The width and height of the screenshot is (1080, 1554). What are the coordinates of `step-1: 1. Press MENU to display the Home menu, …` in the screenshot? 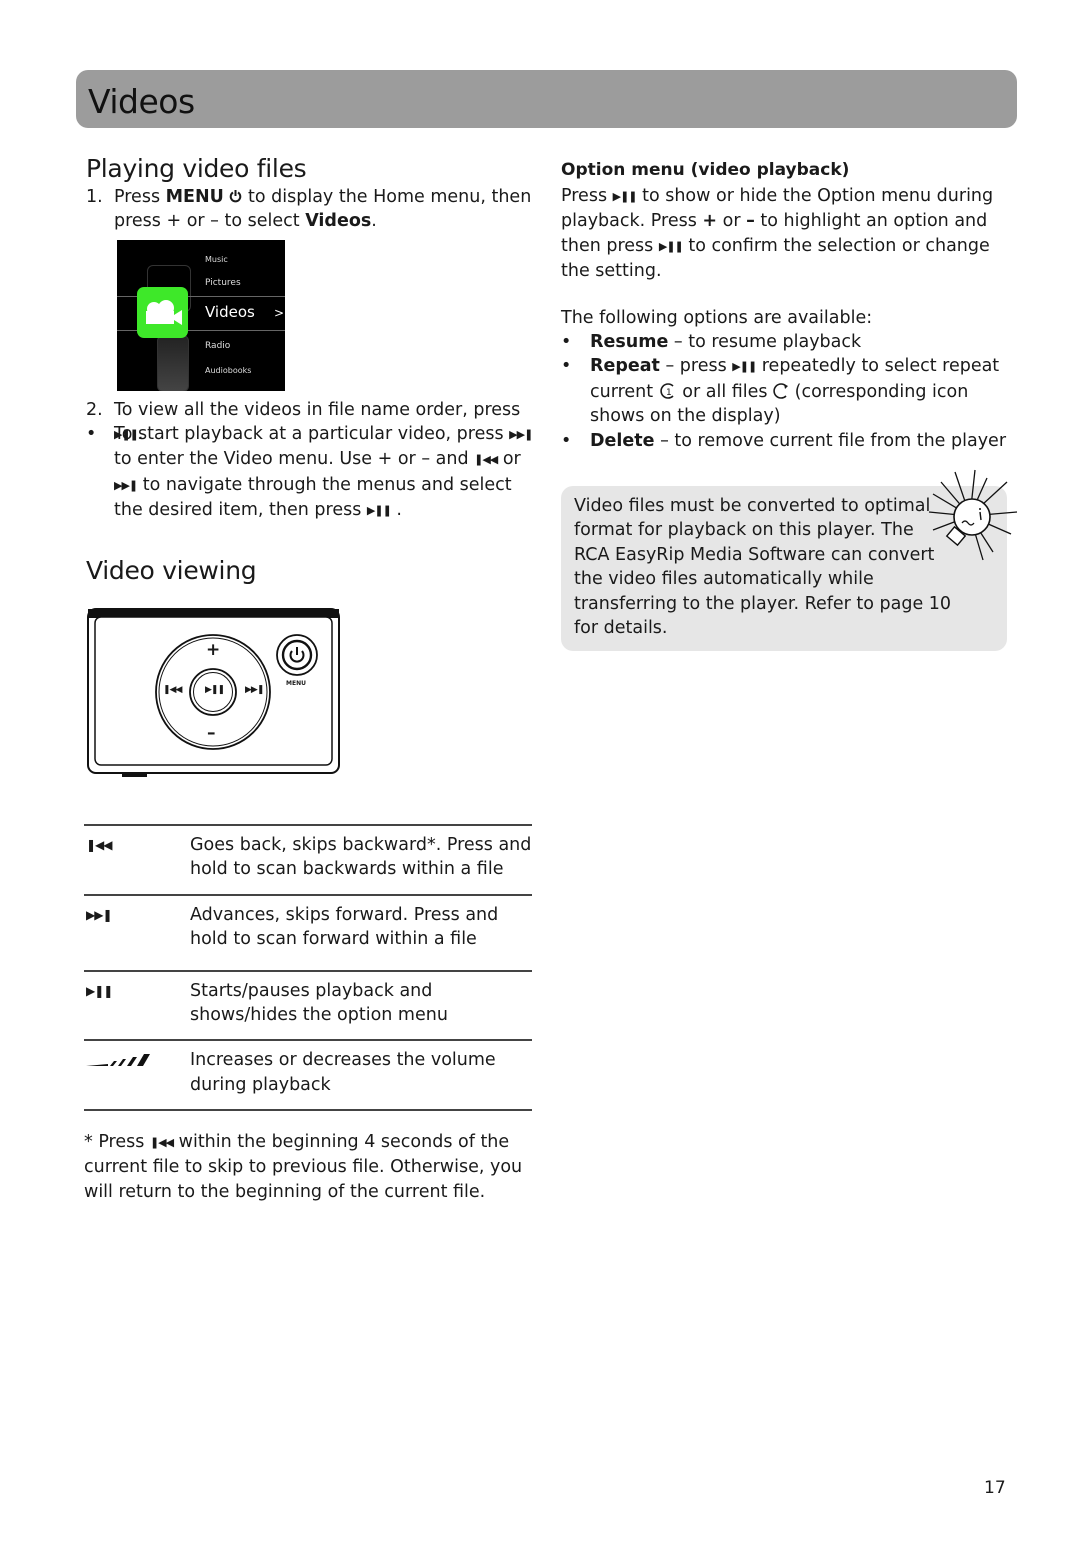 It's located at (309, 209).